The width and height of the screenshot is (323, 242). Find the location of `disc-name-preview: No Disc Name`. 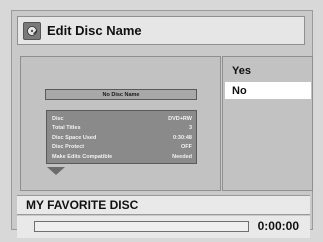

disc-name-preview: No Disc Name is located at coordinates (121, 94).